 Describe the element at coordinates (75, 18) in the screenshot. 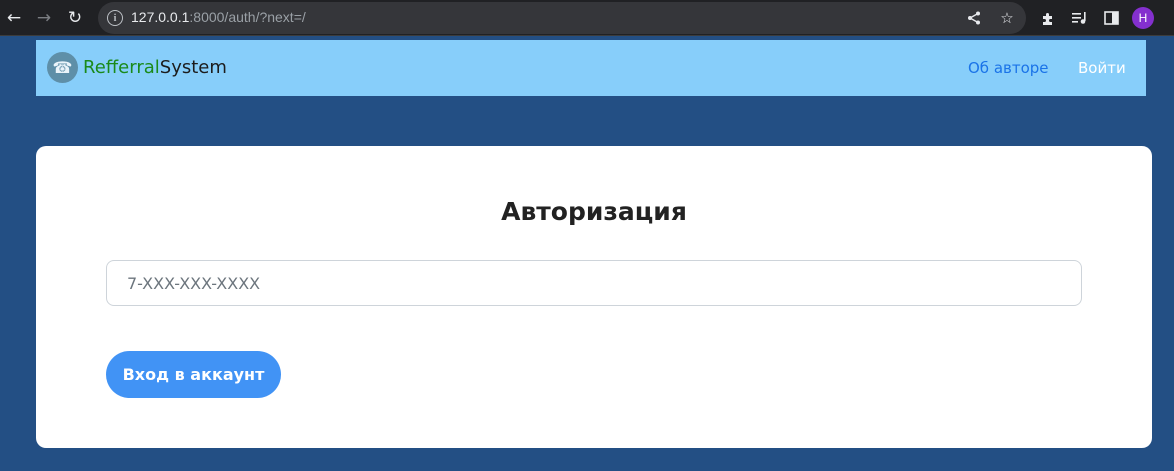

I see `reload-icon: ↻` at that location.